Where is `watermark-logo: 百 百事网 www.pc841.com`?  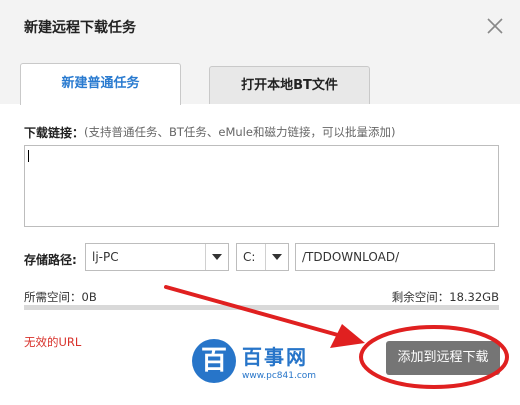 watermark-logo: 百 百事网 www.pc841.com is located at coordinates (267, 361).